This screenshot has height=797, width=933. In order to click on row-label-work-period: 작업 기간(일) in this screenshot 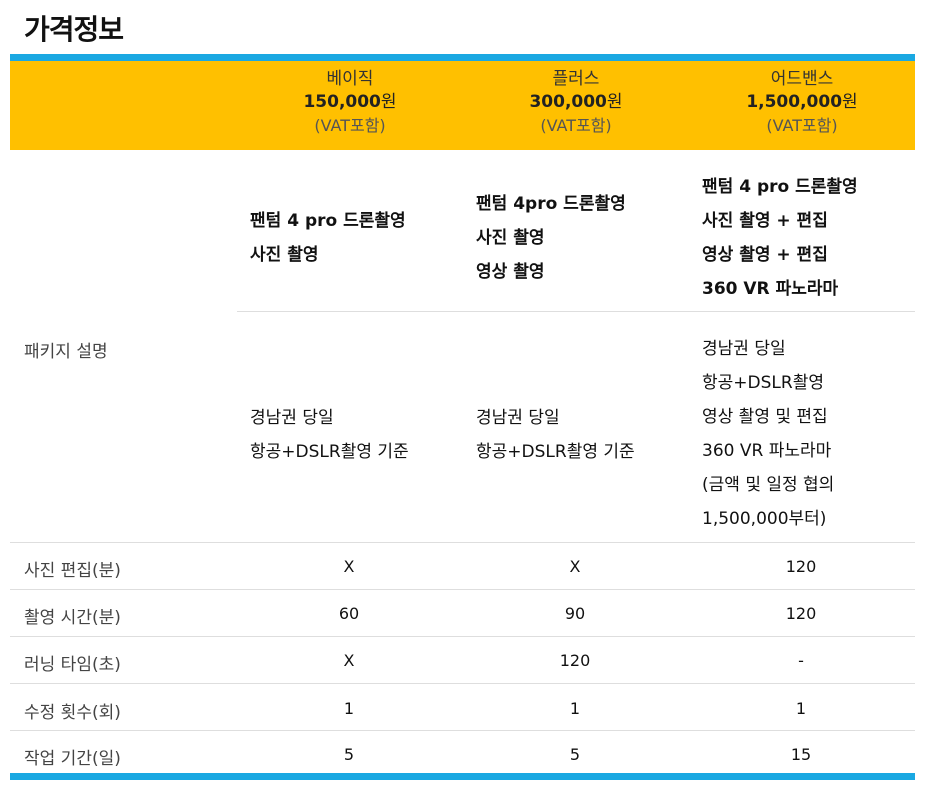, I will do `click(72, 759)`.